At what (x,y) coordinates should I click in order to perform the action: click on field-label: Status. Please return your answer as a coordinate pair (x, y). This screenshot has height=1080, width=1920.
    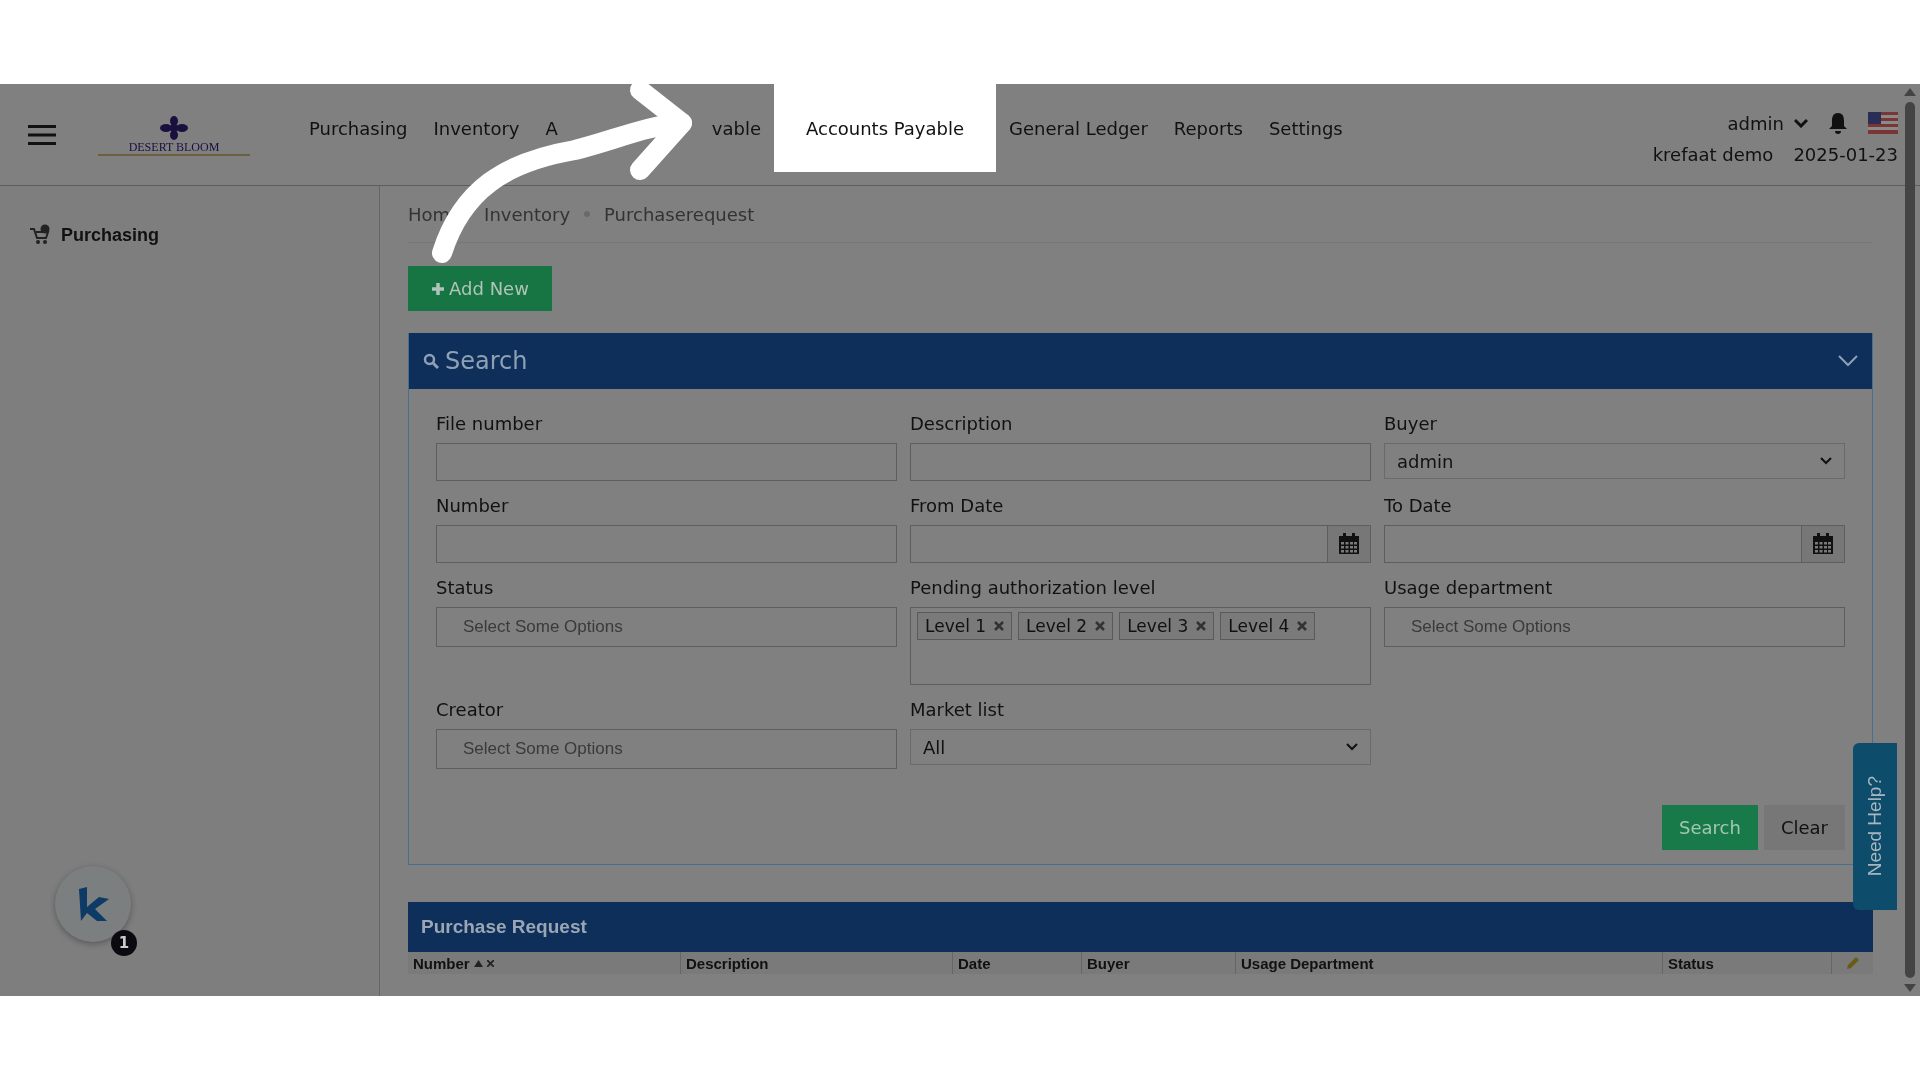
    Looking at the image, I should click on (465, 588).